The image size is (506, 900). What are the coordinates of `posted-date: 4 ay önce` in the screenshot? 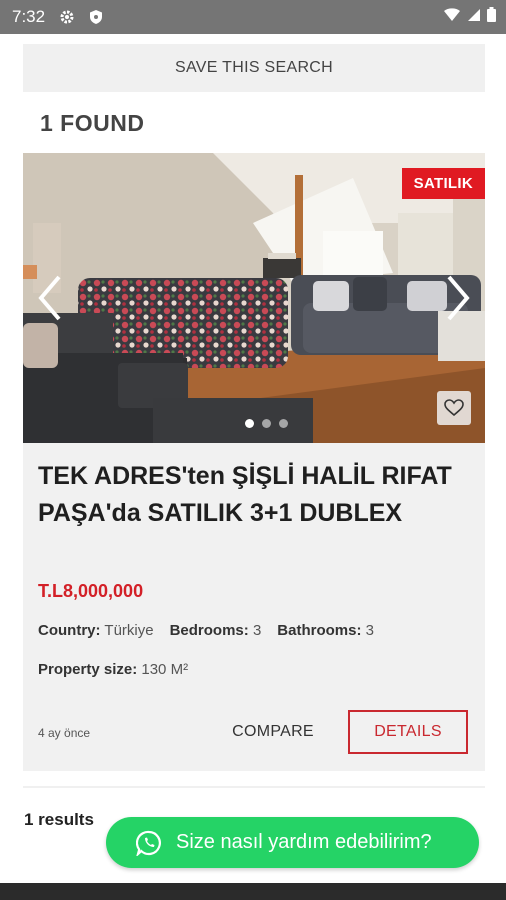 It's located at (64, 733).